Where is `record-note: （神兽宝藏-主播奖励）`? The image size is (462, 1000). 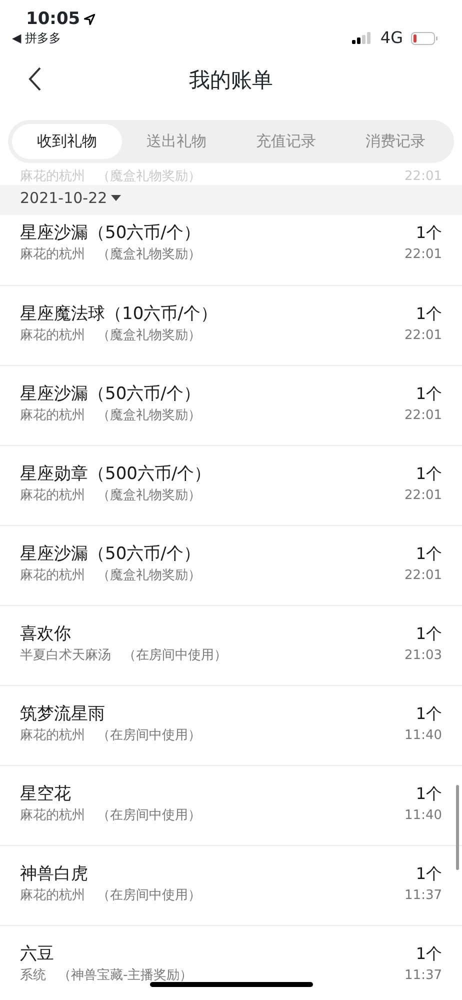
record-note: （神兽宝藏-主播奖励） is located at coordinates (125, 975).